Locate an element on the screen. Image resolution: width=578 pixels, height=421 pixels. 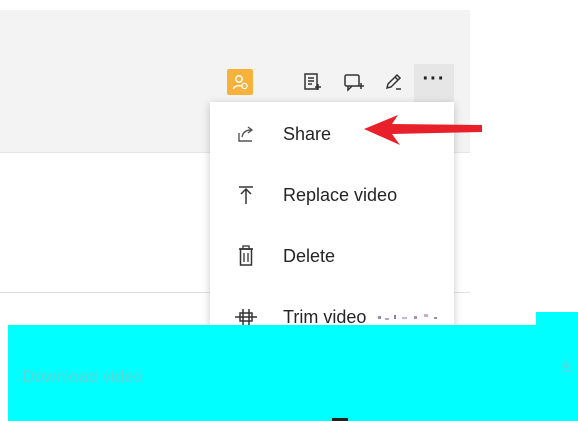
trash-icon is located at coordinates (246, 256).